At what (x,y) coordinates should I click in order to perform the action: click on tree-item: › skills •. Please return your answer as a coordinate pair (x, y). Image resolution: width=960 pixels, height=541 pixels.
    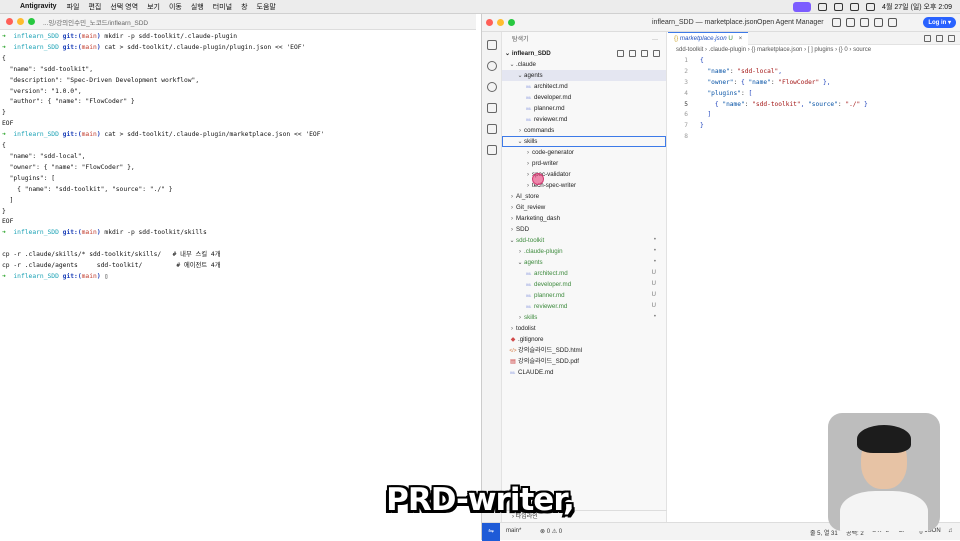
    Looking at the image, I should click on (584, 317).